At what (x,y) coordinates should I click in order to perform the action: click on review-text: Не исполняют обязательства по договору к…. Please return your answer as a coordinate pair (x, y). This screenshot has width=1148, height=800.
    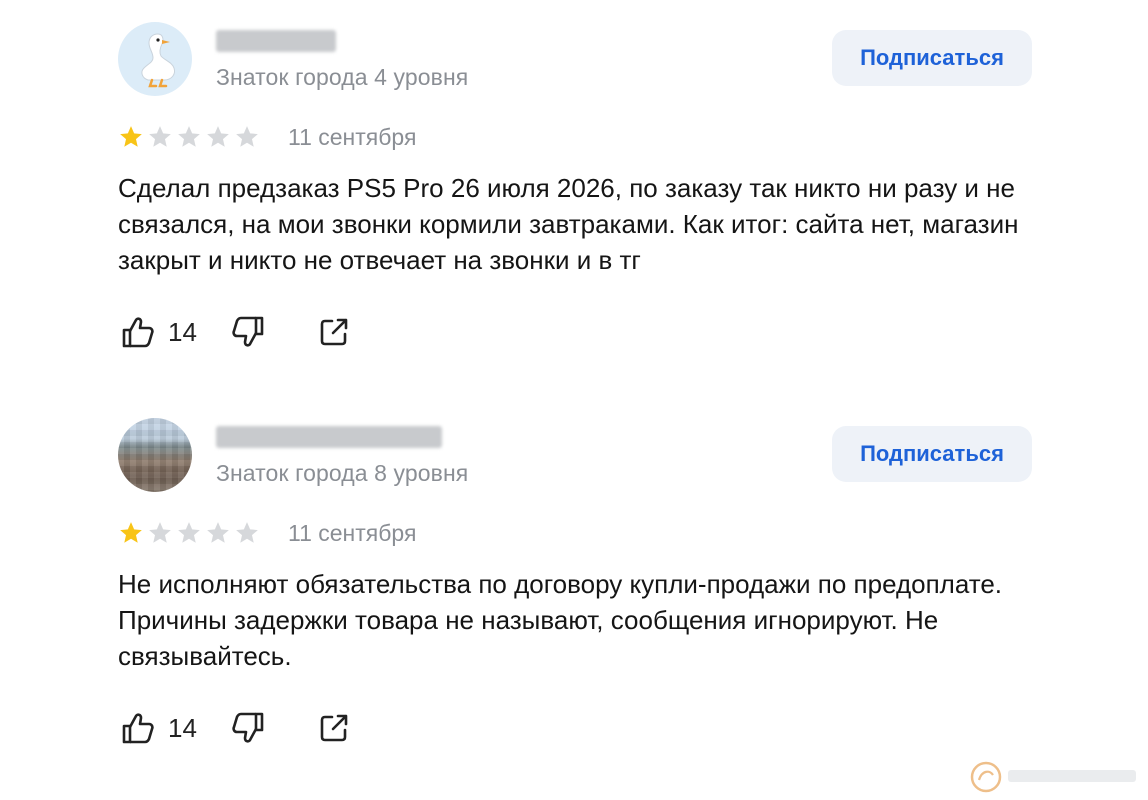
    Looking at the image, I should click on (560, 620).